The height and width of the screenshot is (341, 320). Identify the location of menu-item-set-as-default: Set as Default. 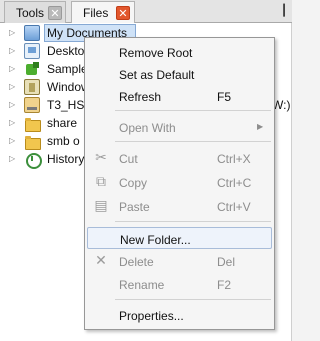
(179, 74).